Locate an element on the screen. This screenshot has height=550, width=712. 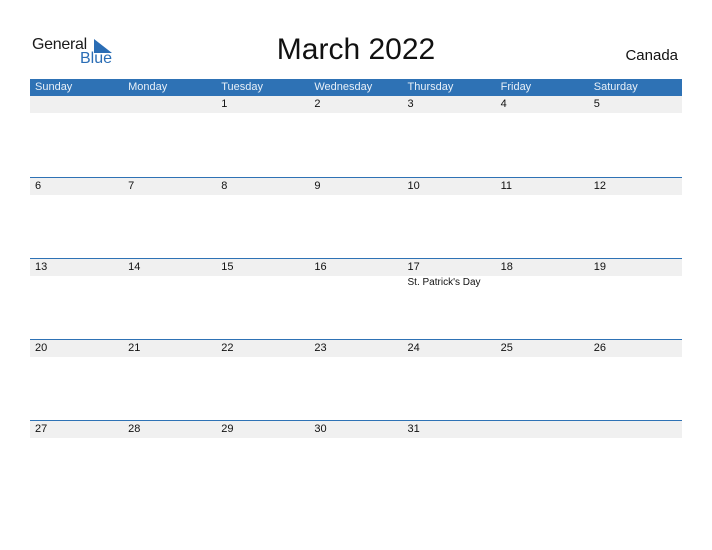
day-number: 8 is located at coordinates (224, 186).